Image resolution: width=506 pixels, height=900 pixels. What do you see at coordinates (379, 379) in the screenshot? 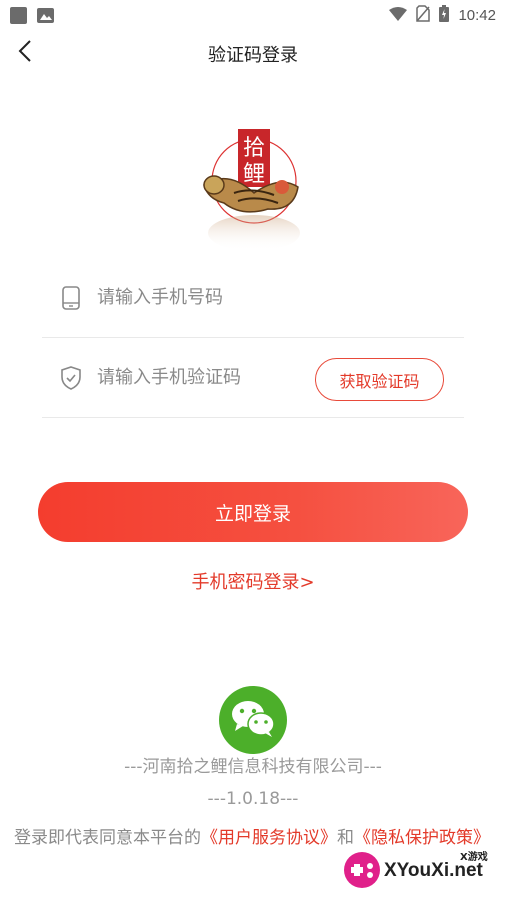
I see `get-code-button: 获取验证码` at bounding box center [379, 379].